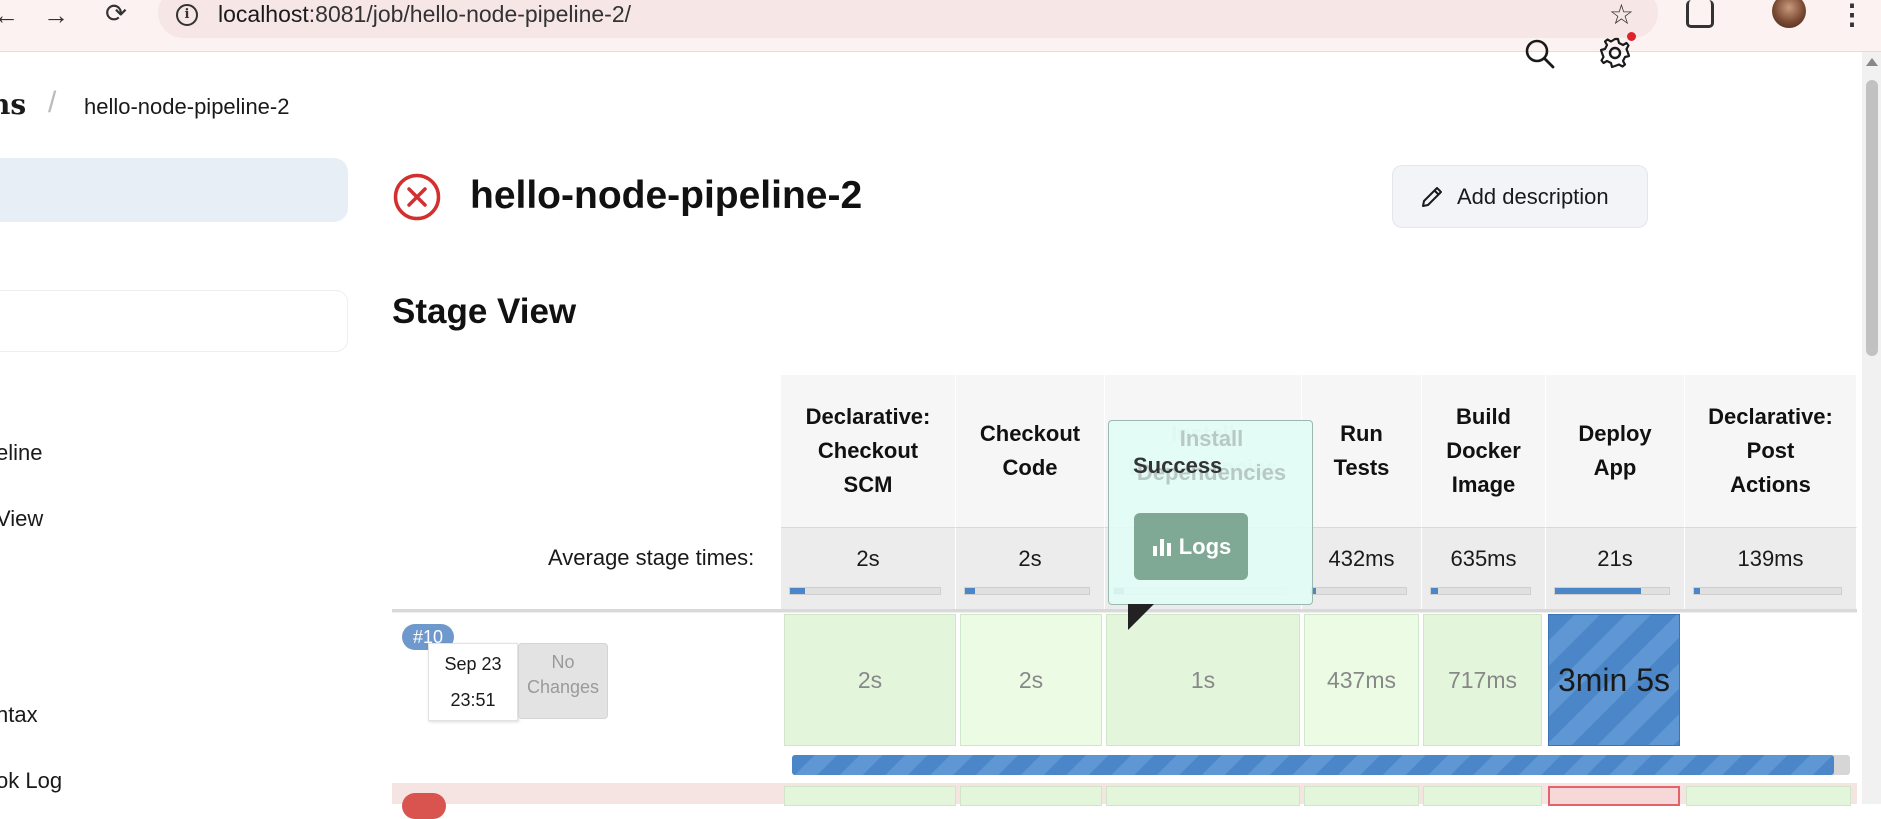  I want to click on average-stage-time: 2s, so click(868, 568).